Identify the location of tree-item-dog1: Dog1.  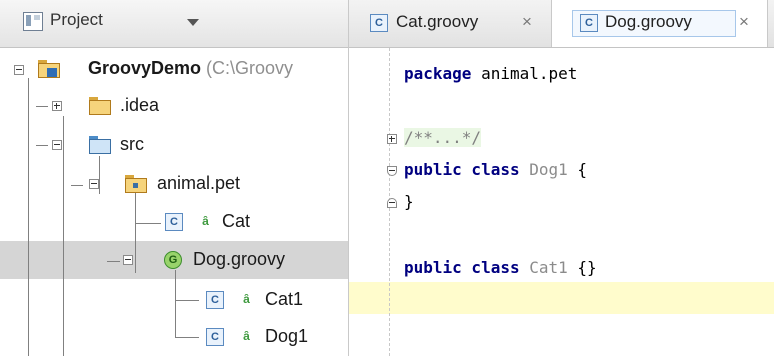
(286, 336).